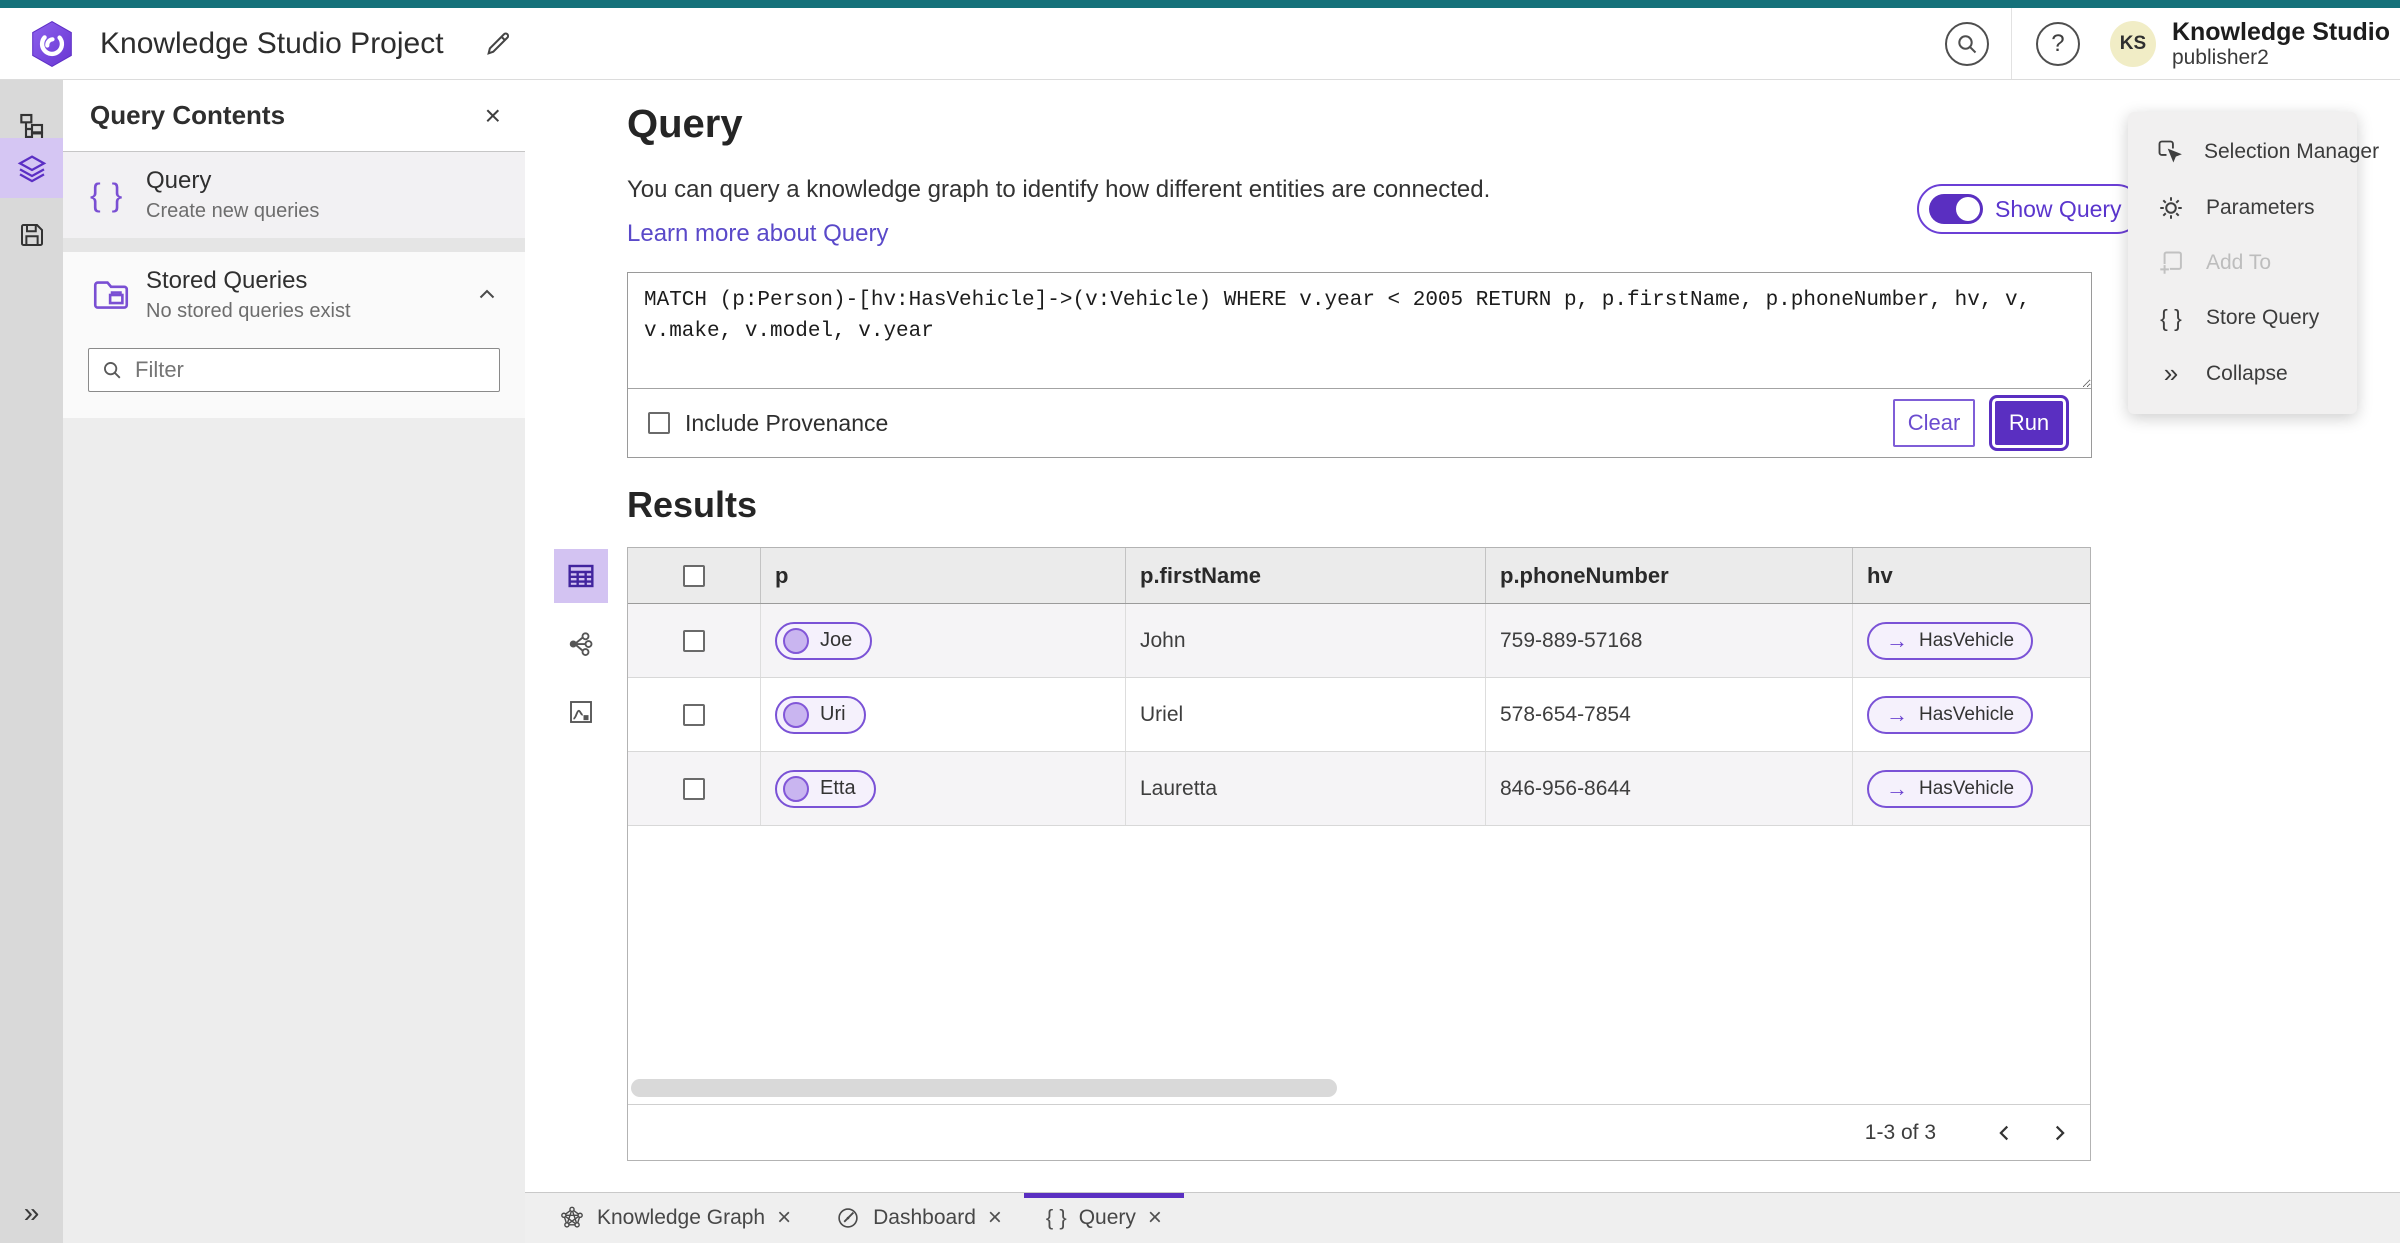 The height and width of the screenshot is (1243, 2400). I want to click on graph-view-button, so click(581, 644).